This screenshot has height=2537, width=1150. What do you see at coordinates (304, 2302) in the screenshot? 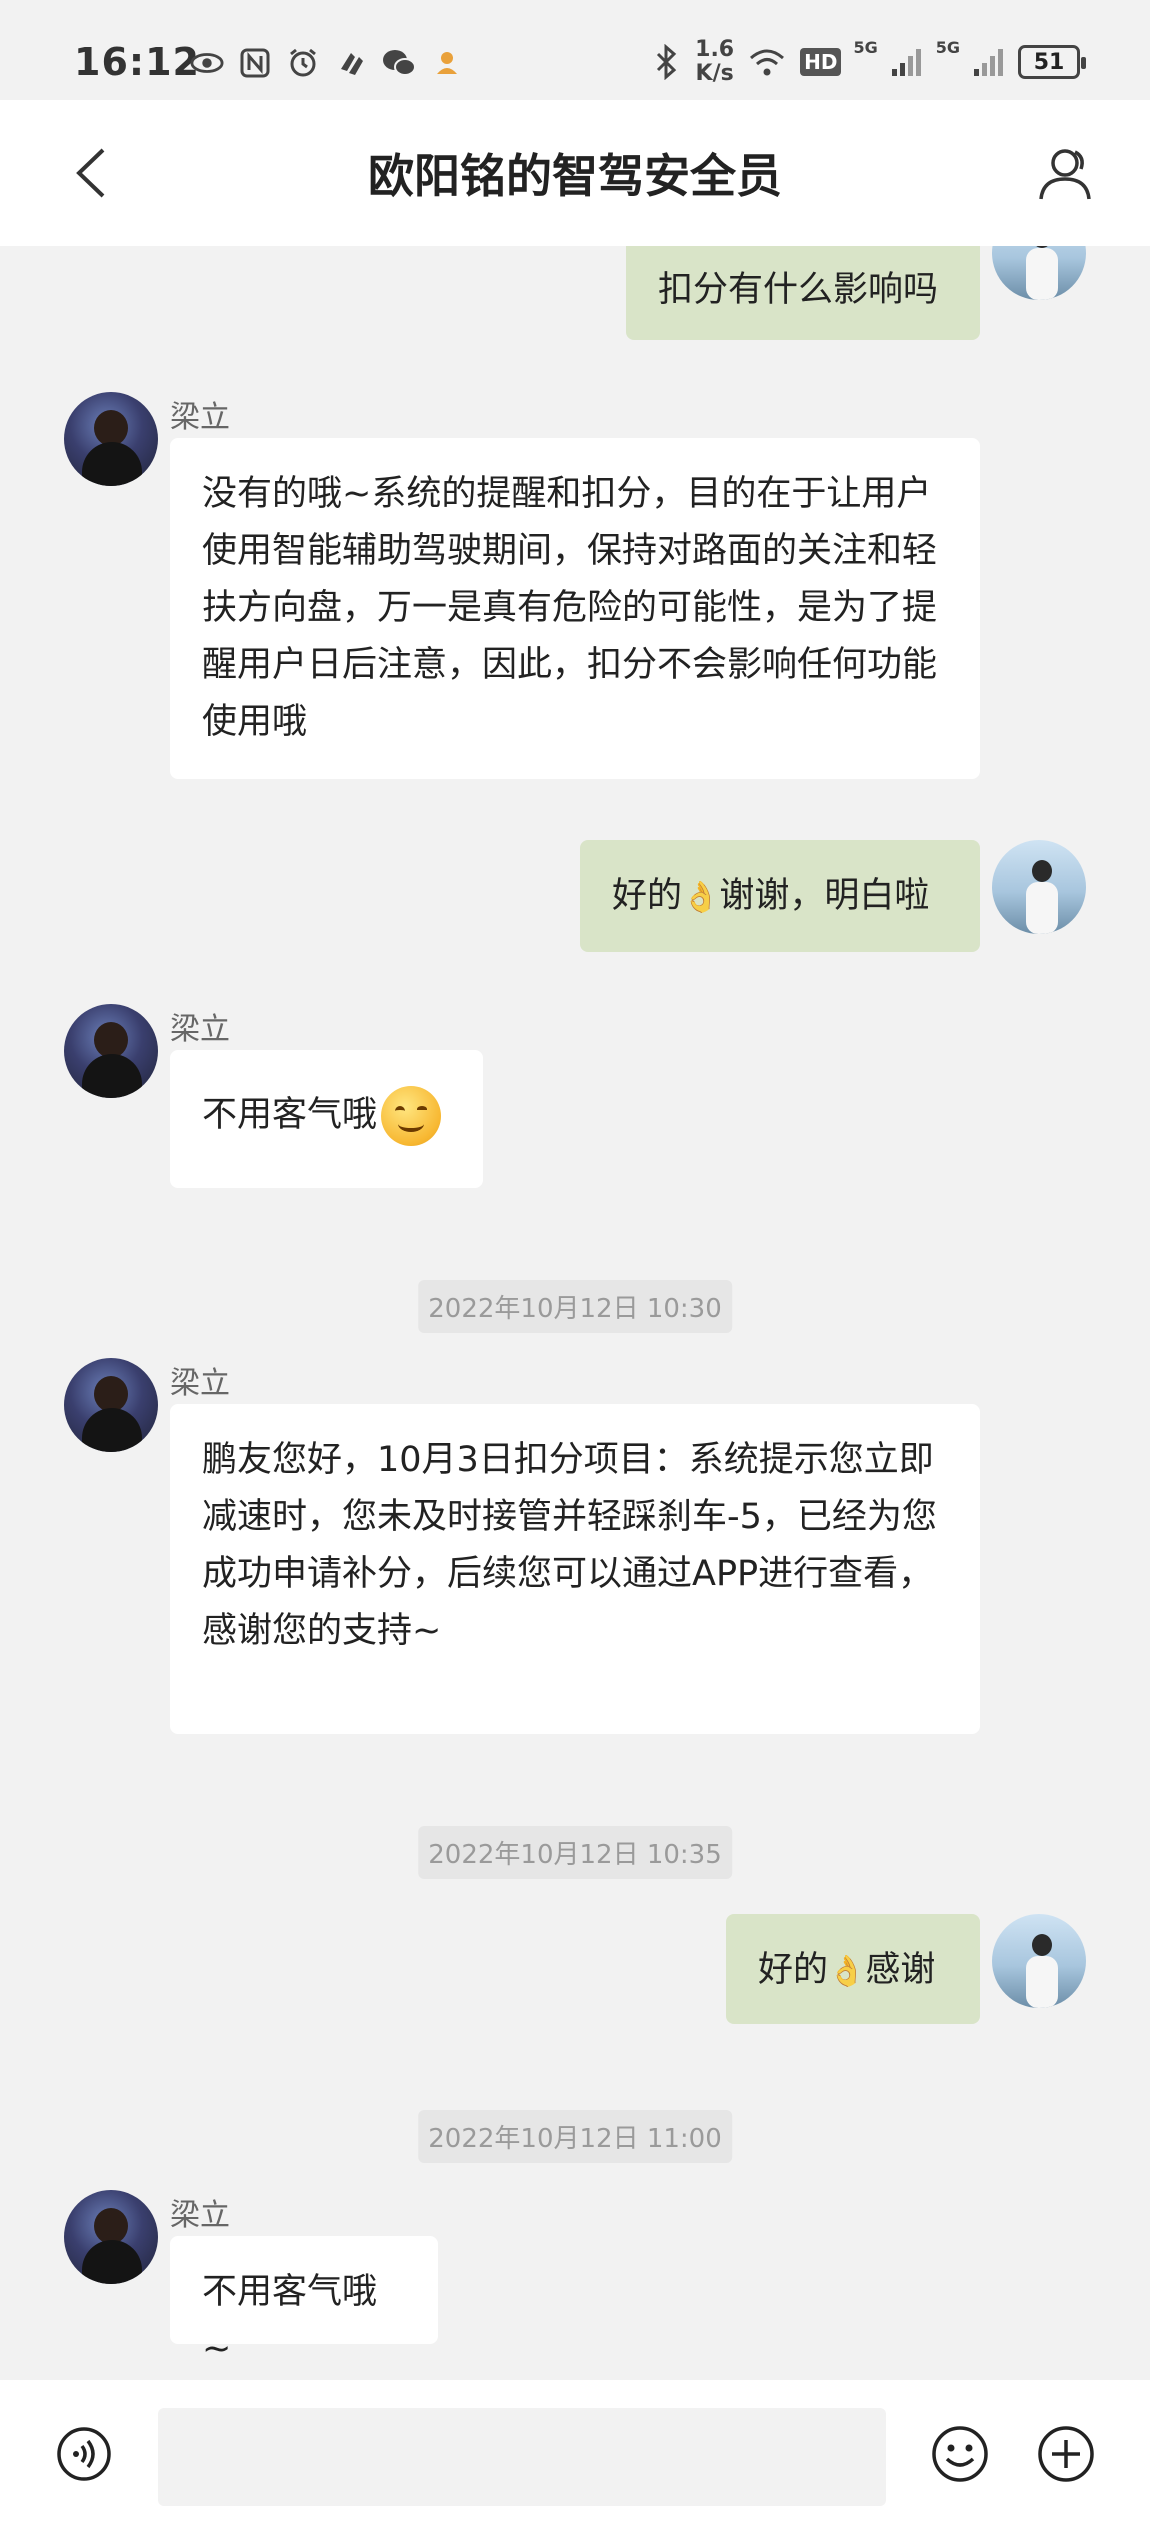
I see `message-bubble: 不用客气哦~` at bounding box center [304, 2302].